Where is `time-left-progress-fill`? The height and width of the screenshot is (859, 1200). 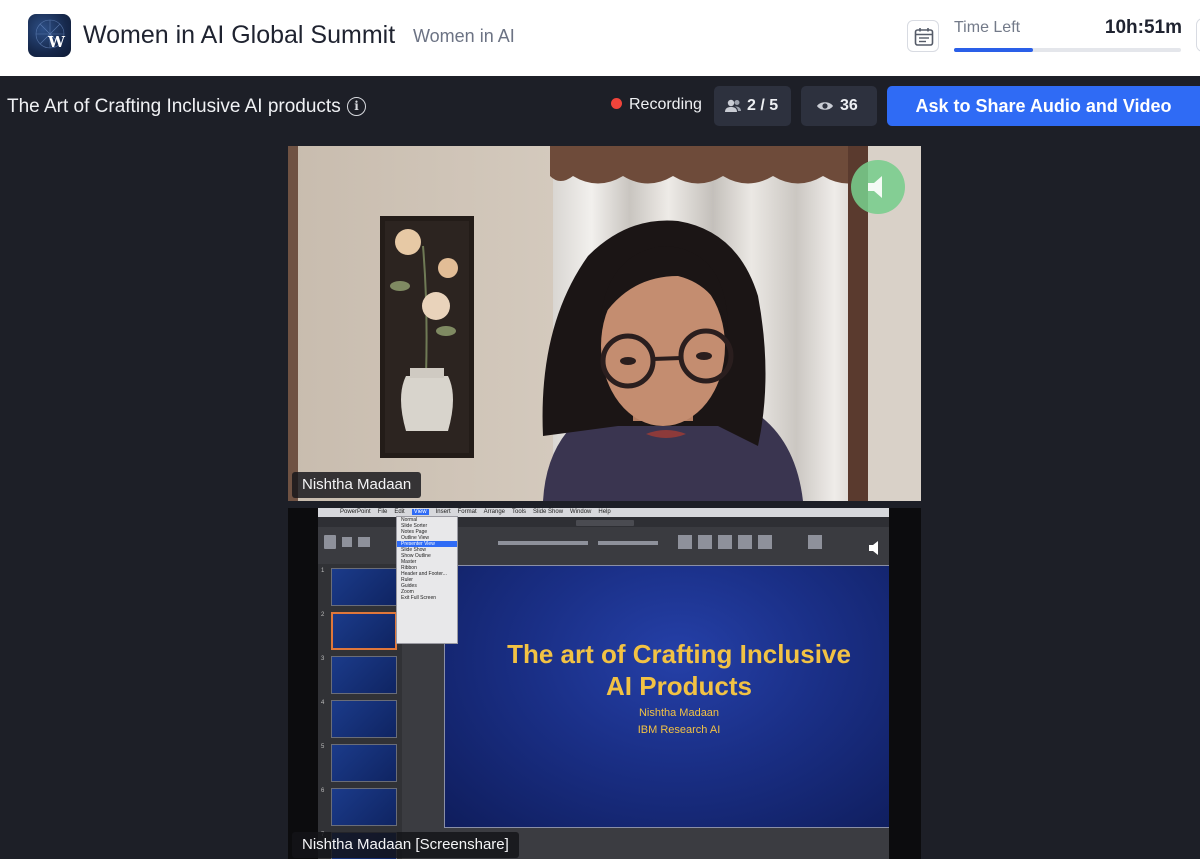 time-left-progress-fill is located at coordinates (994, 50).